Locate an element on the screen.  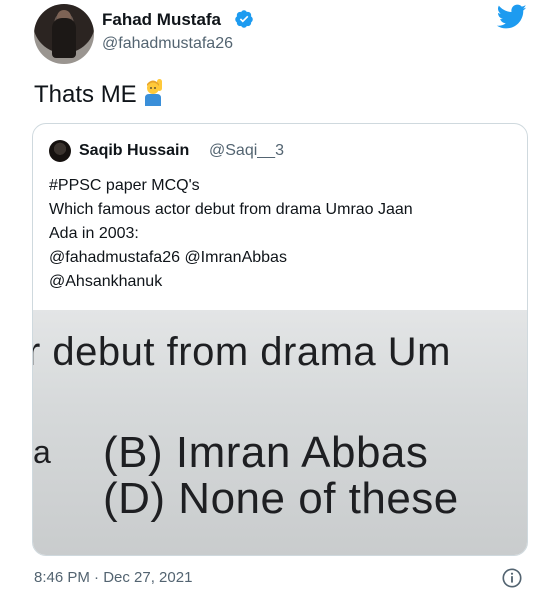
tweet-timestamp: 8:46 PM · Dec 27, 2021 is located at coordinates (113, 577).